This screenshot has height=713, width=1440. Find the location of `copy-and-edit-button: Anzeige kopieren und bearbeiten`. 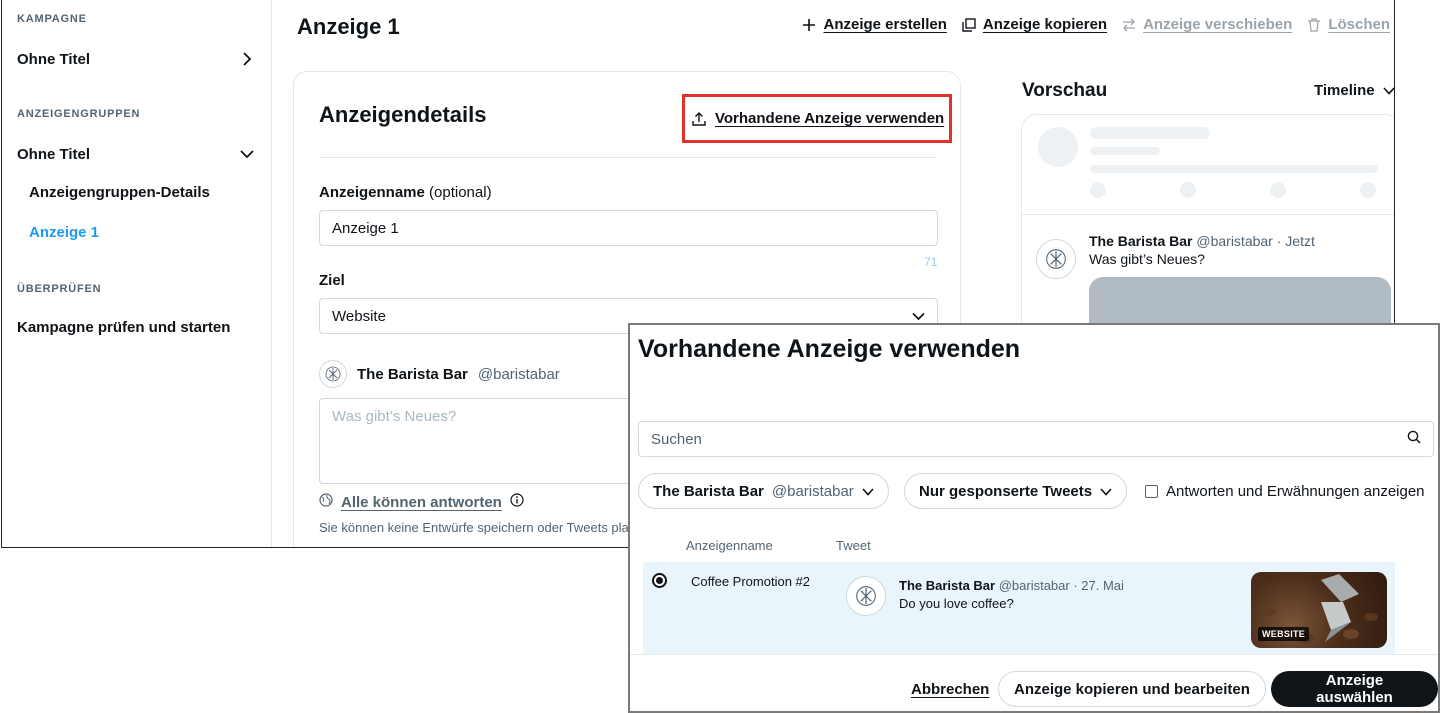

copy-and-edit-button: Anzeige kopieren und bearbeiten is located at coordinates (1132, 689).